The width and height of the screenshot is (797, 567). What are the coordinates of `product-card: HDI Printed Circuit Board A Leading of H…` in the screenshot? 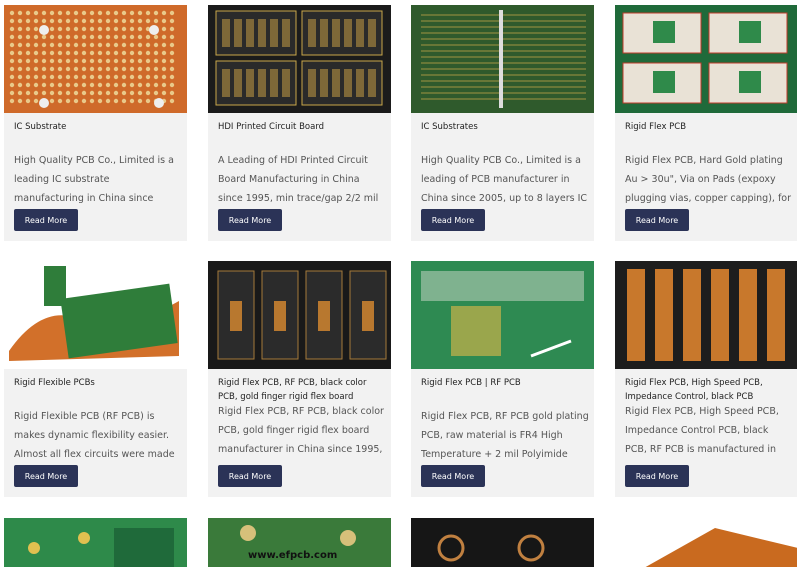 It's located at (299, 123).